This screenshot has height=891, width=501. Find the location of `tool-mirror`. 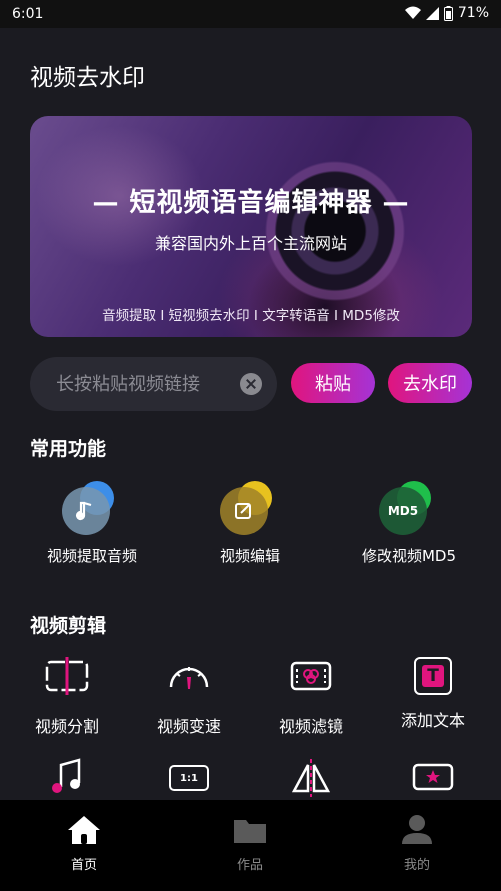

tool-mirror is located at coordinates (311, 780).